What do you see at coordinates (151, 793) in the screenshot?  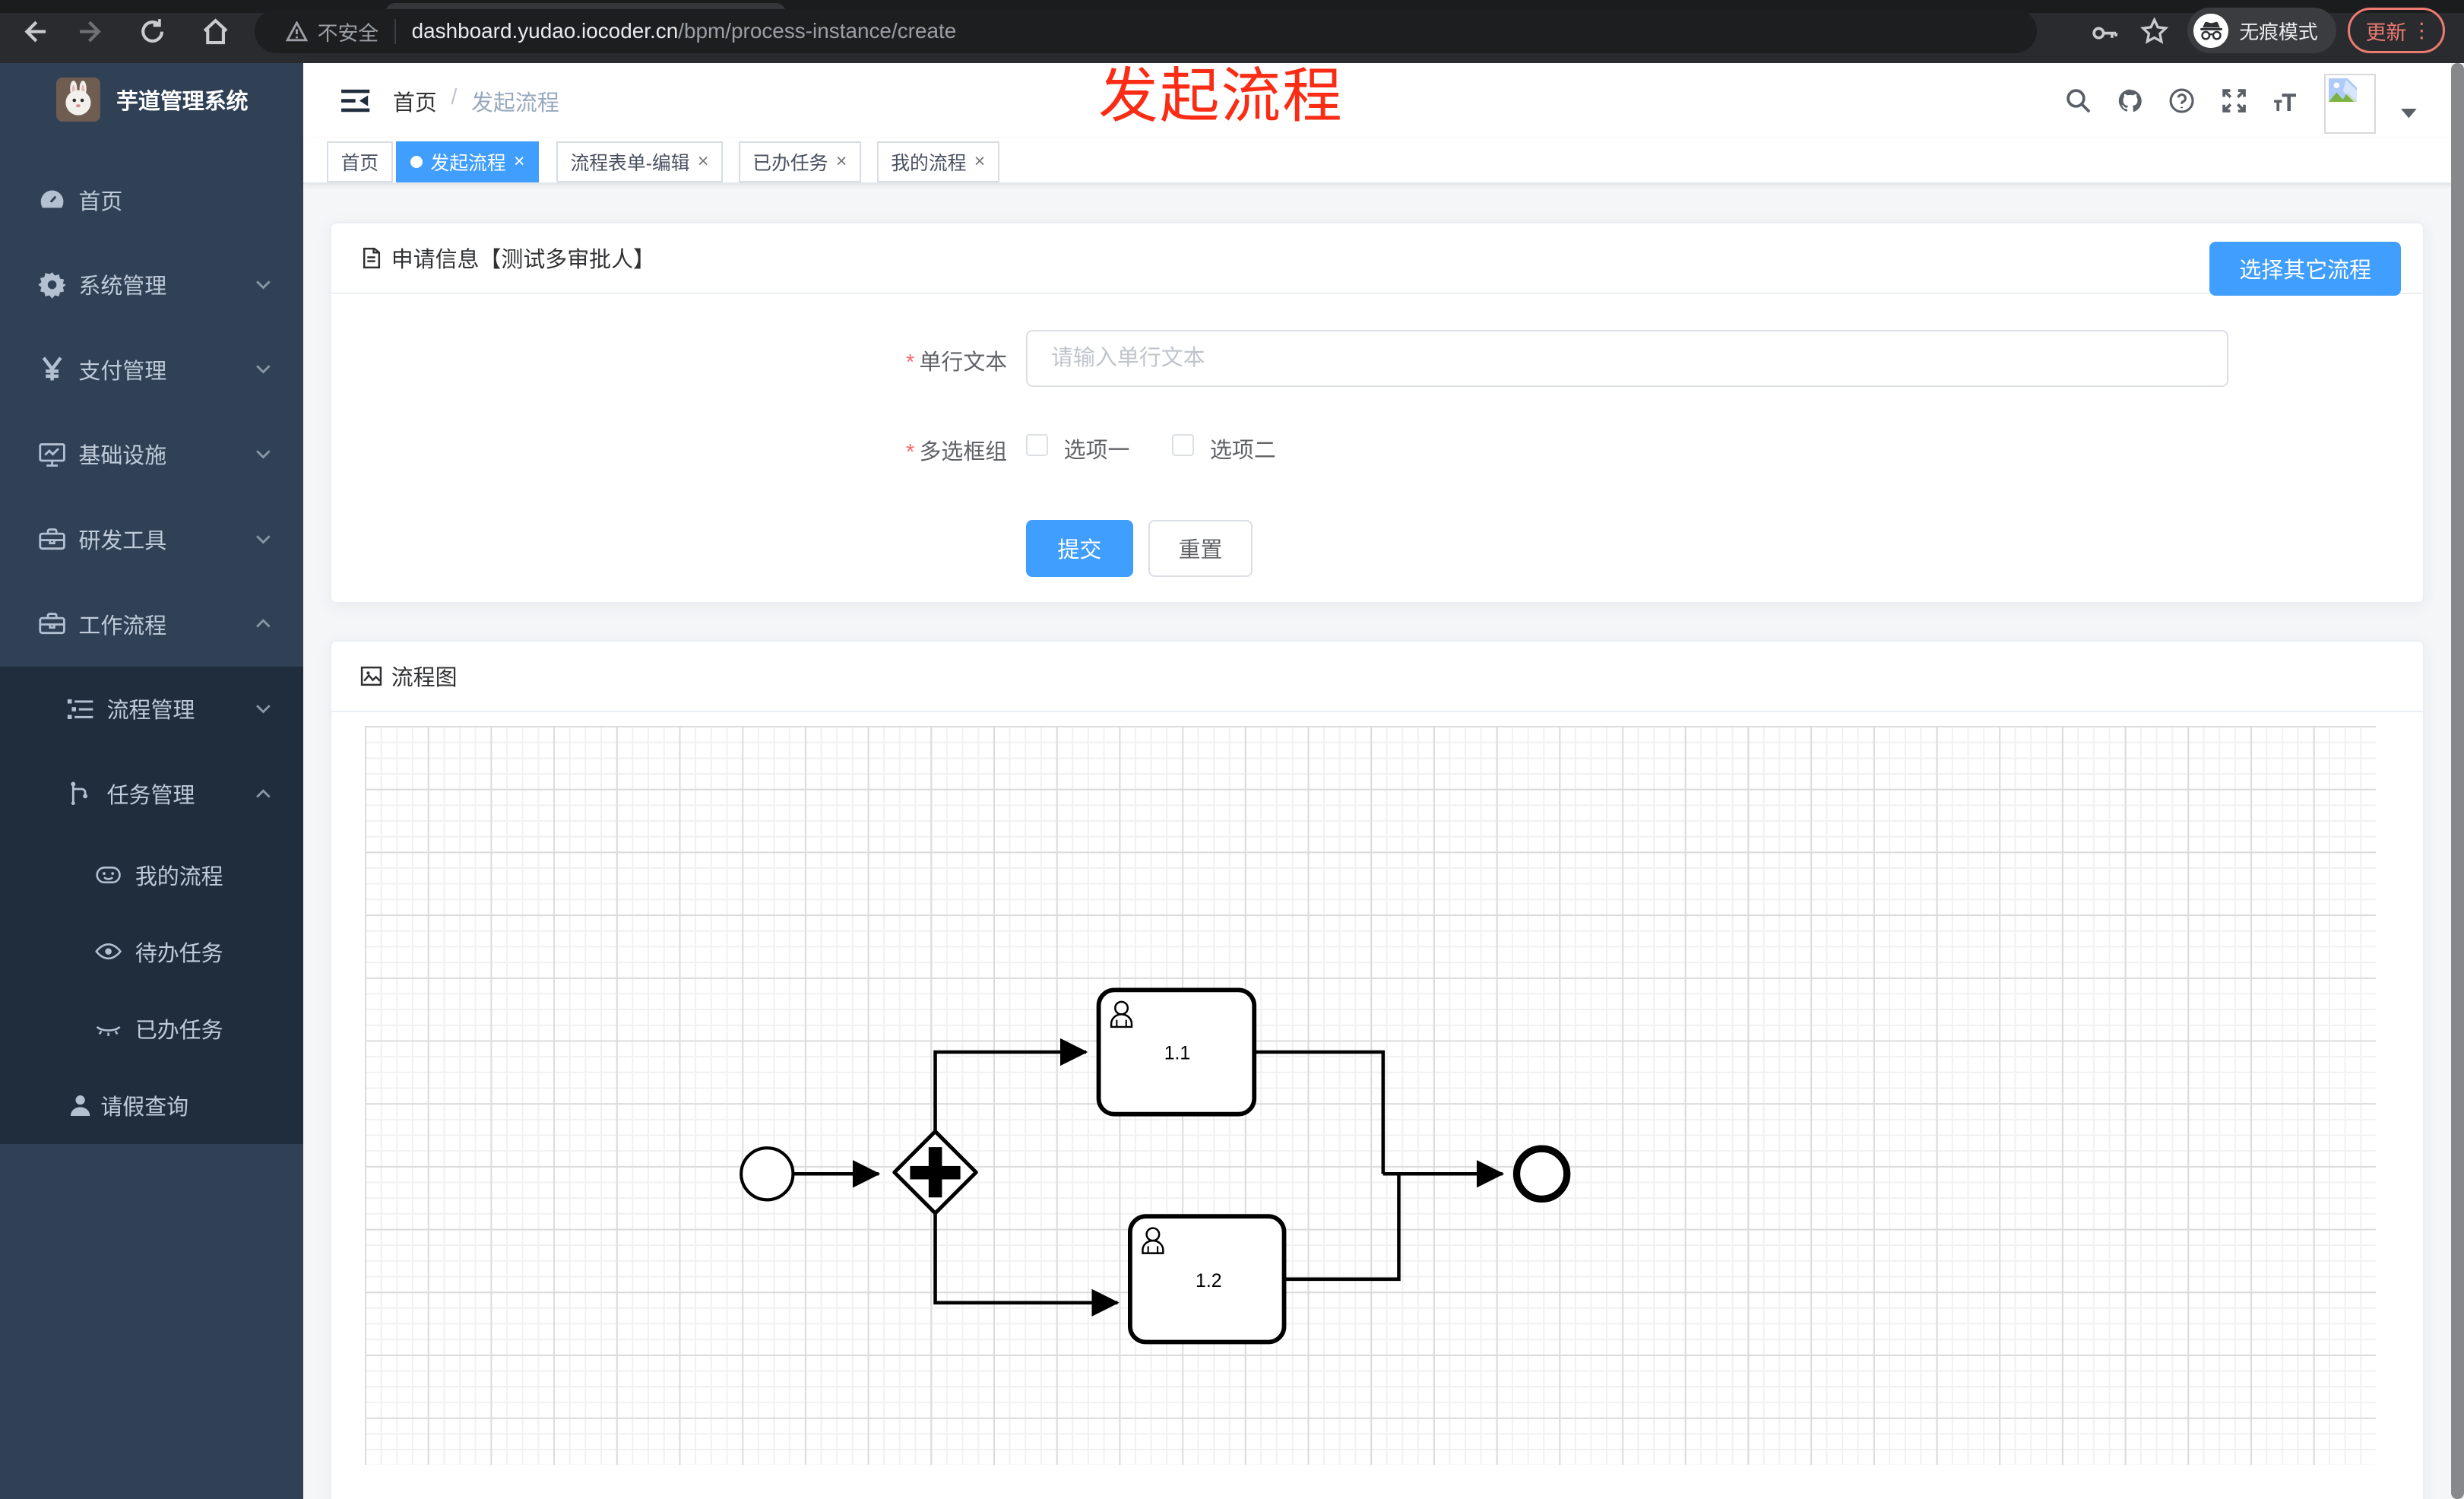 I see `sidebar-item-task-mgmt: 任务管理` at bounding box center [151, 793].